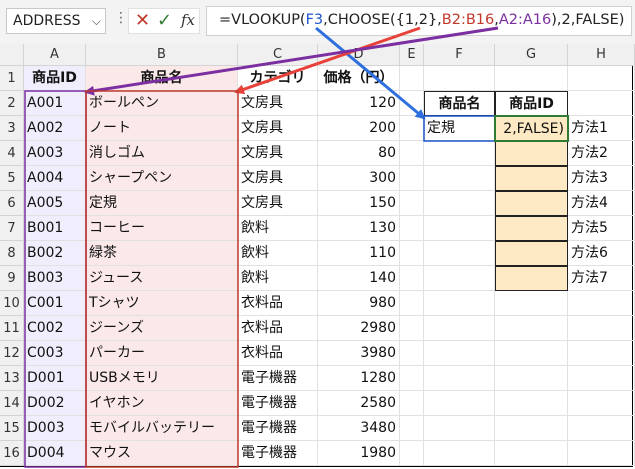 This screenshot has height=469, width=635. I want to click on ref-g3-border, so click(531, 128).